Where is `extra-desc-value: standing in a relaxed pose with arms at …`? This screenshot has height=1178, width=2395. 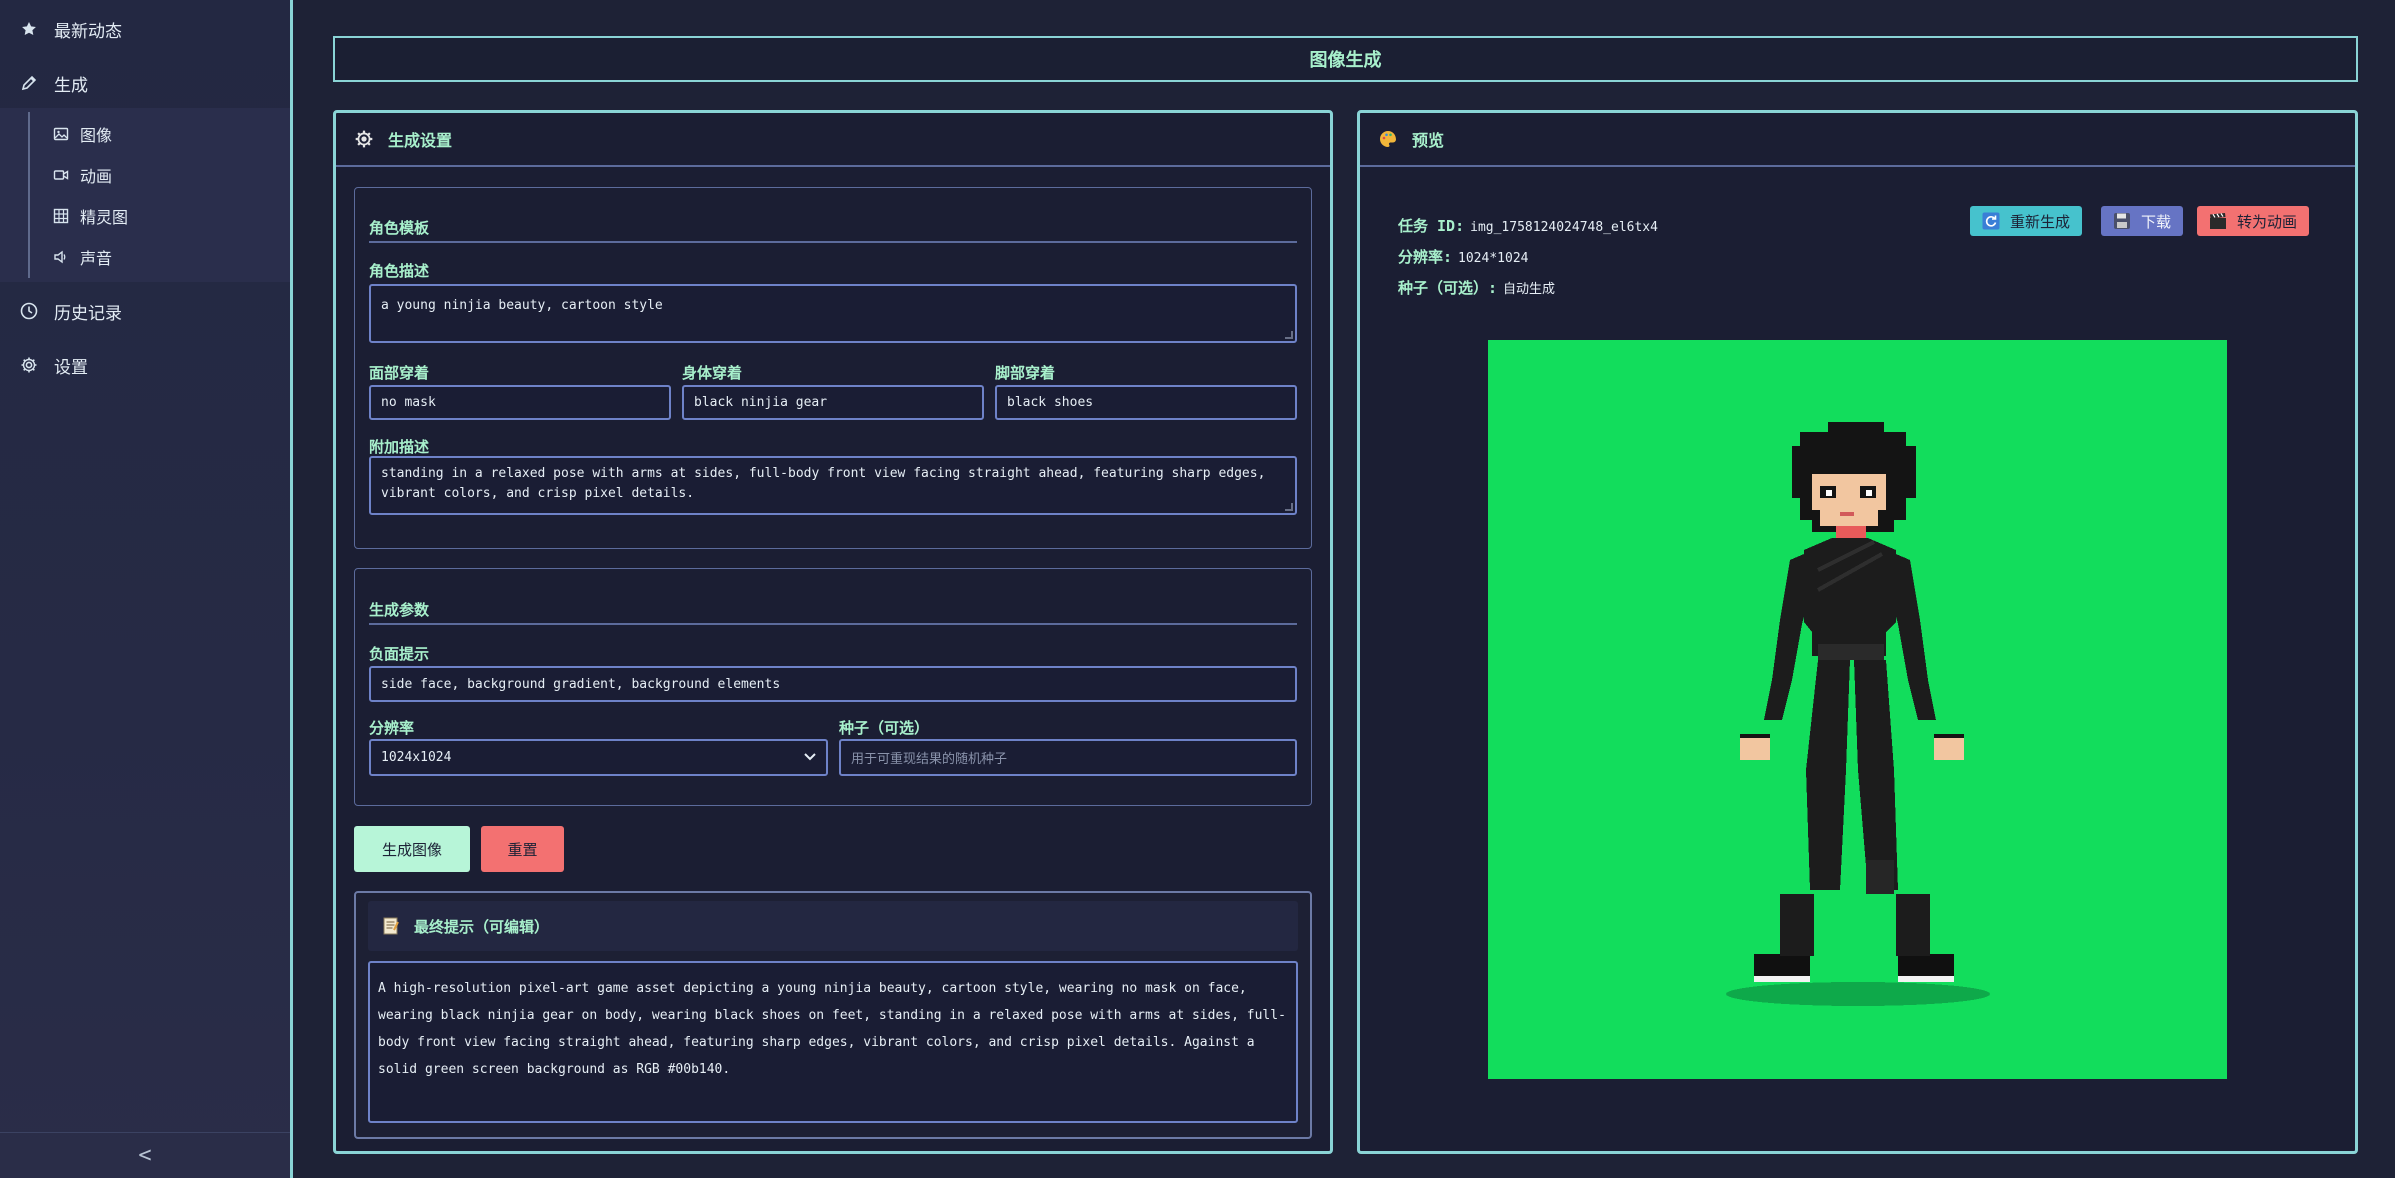
extra-desc-value: standing in a relaxed pose with arms at … is located at coordinates (823, 483).